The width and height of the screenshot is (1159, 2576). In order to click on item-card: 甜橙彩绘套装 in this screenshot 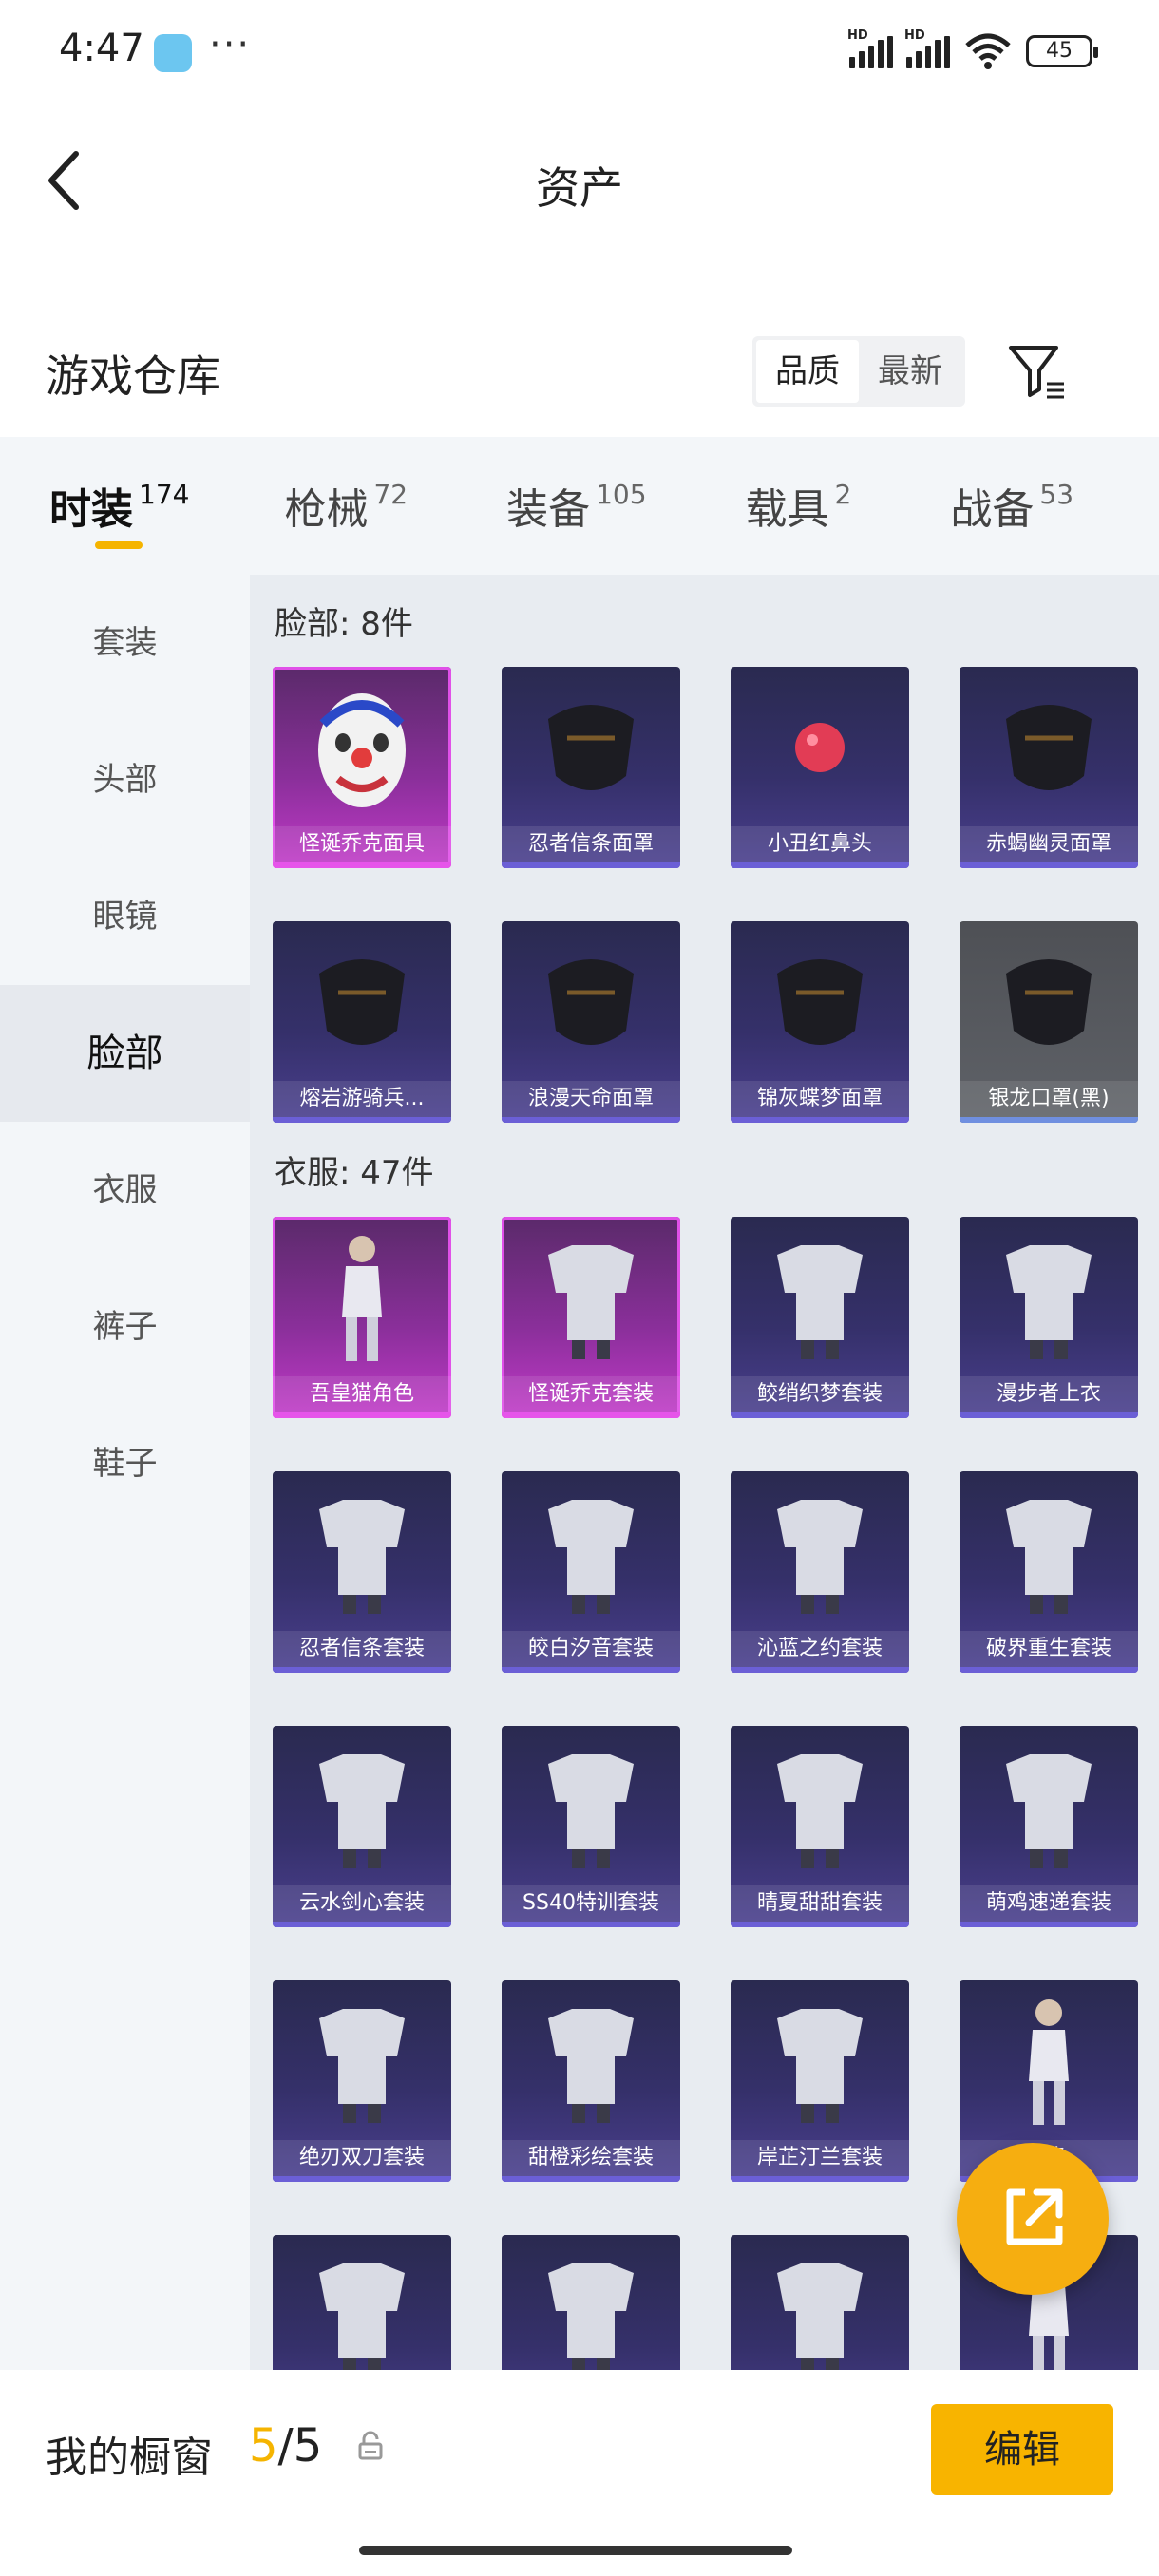, I will do `click(591, 2081)`.